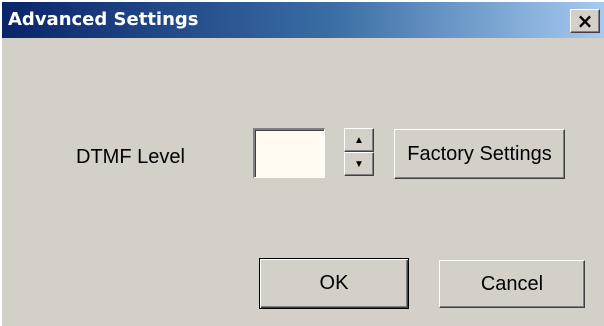  Describe the element at coordinates (303, 20) in the screenshot. I see `title-bar: Advanced Settings ×` at that location.